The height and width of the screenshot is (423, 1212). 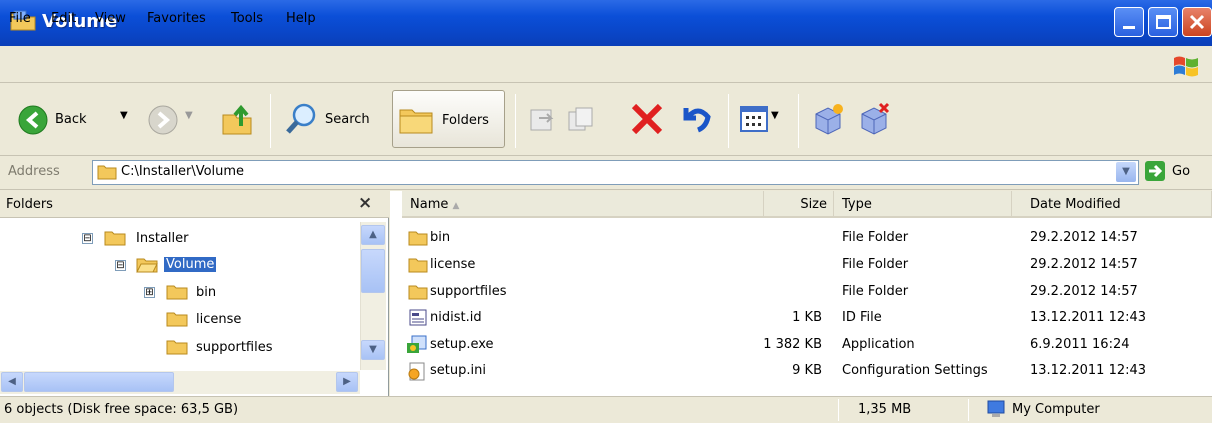 I want to click on file-size: 1 KB, so click(x=807, y=317).